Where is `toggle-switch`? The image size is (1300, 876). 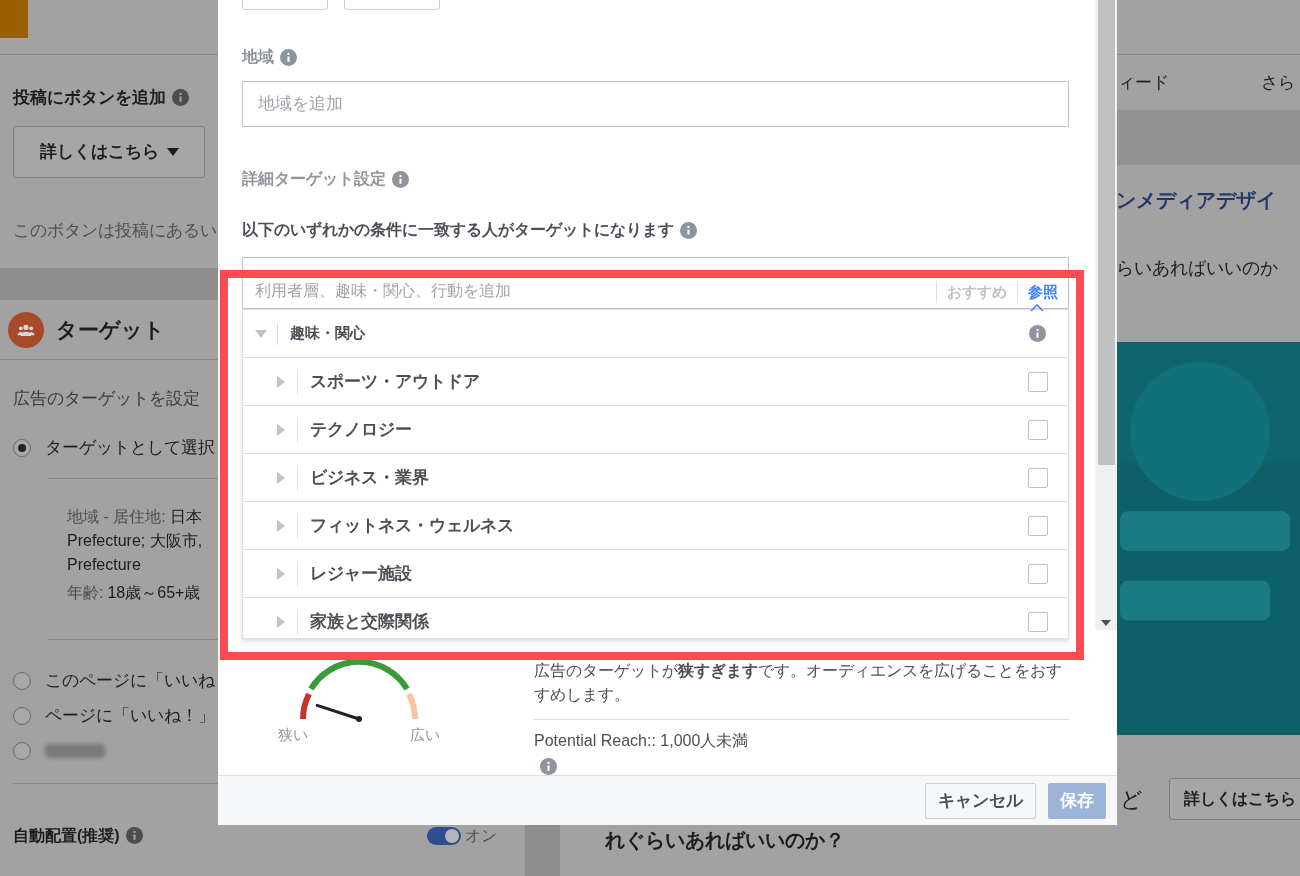
toggle-switch is located at coordinates (444, 835).